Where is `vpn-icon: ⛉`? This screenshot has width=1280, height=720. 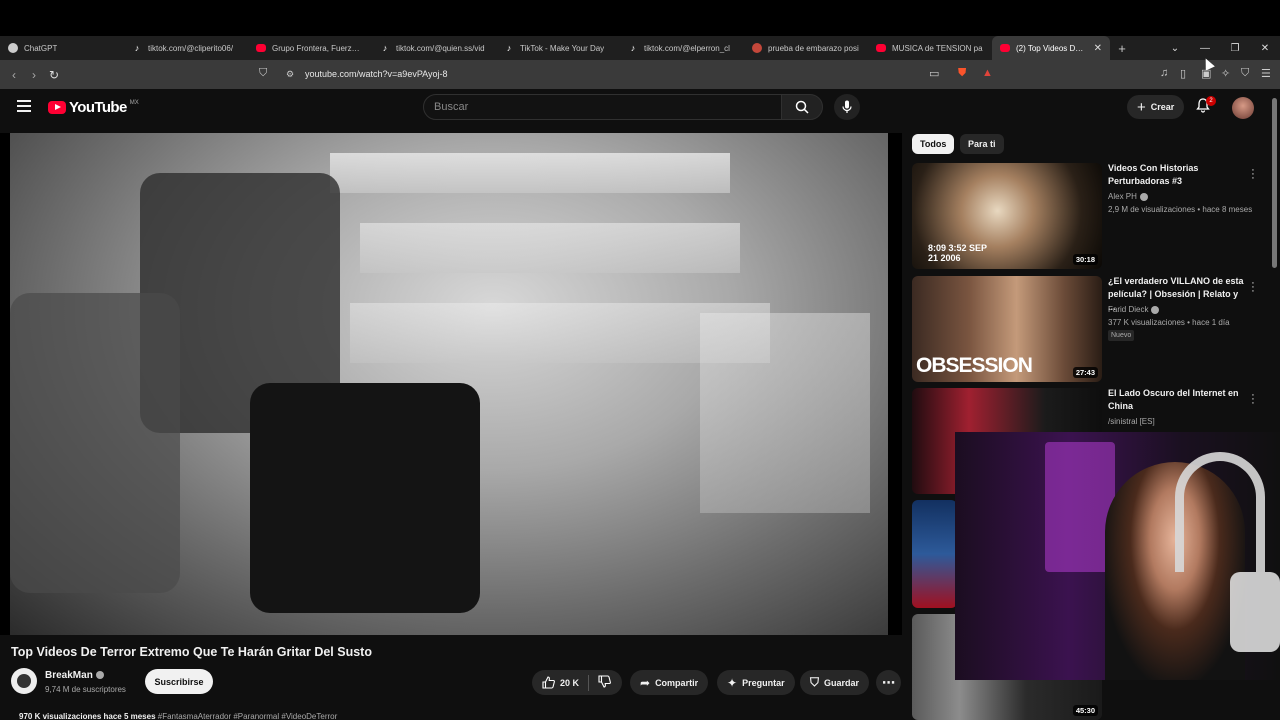
vpn-icon: ⛉ is located at coordinates (1245, 73).